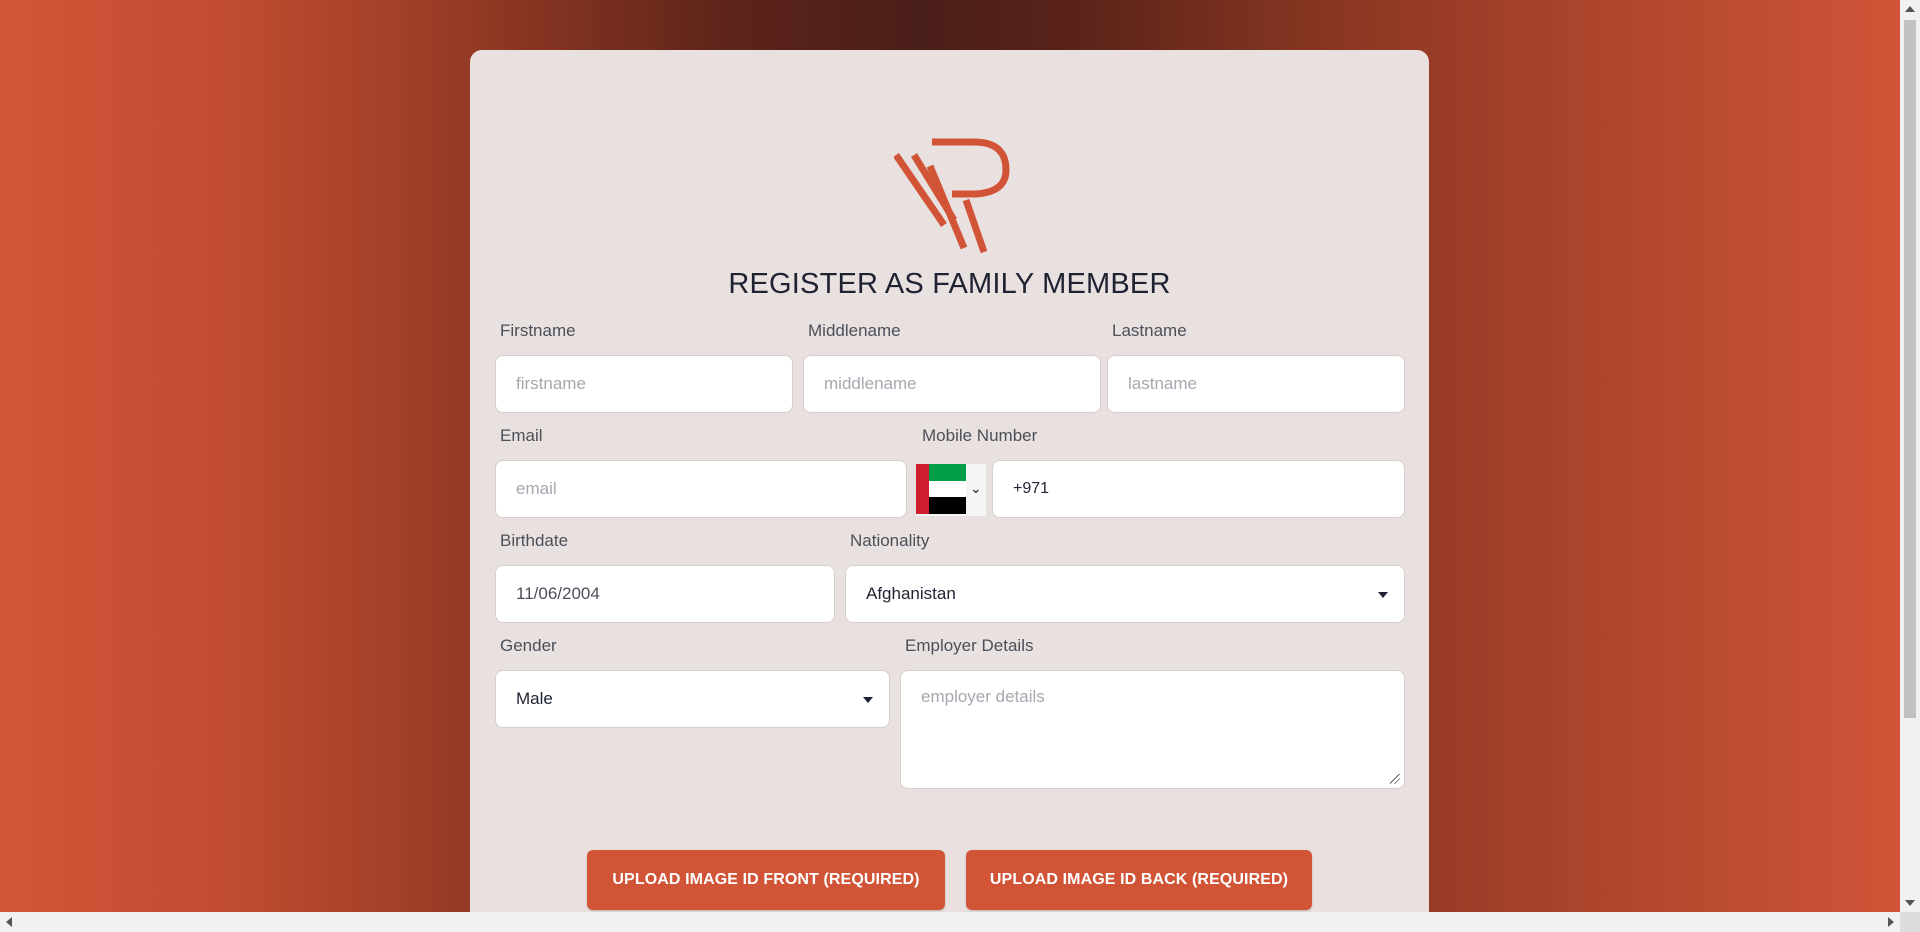 This screenshot has height=932, width=1920. Describe the element at coordinates (665, 594) in the screenshot. I see `birthdate-input: 11/06/2004` at that location.